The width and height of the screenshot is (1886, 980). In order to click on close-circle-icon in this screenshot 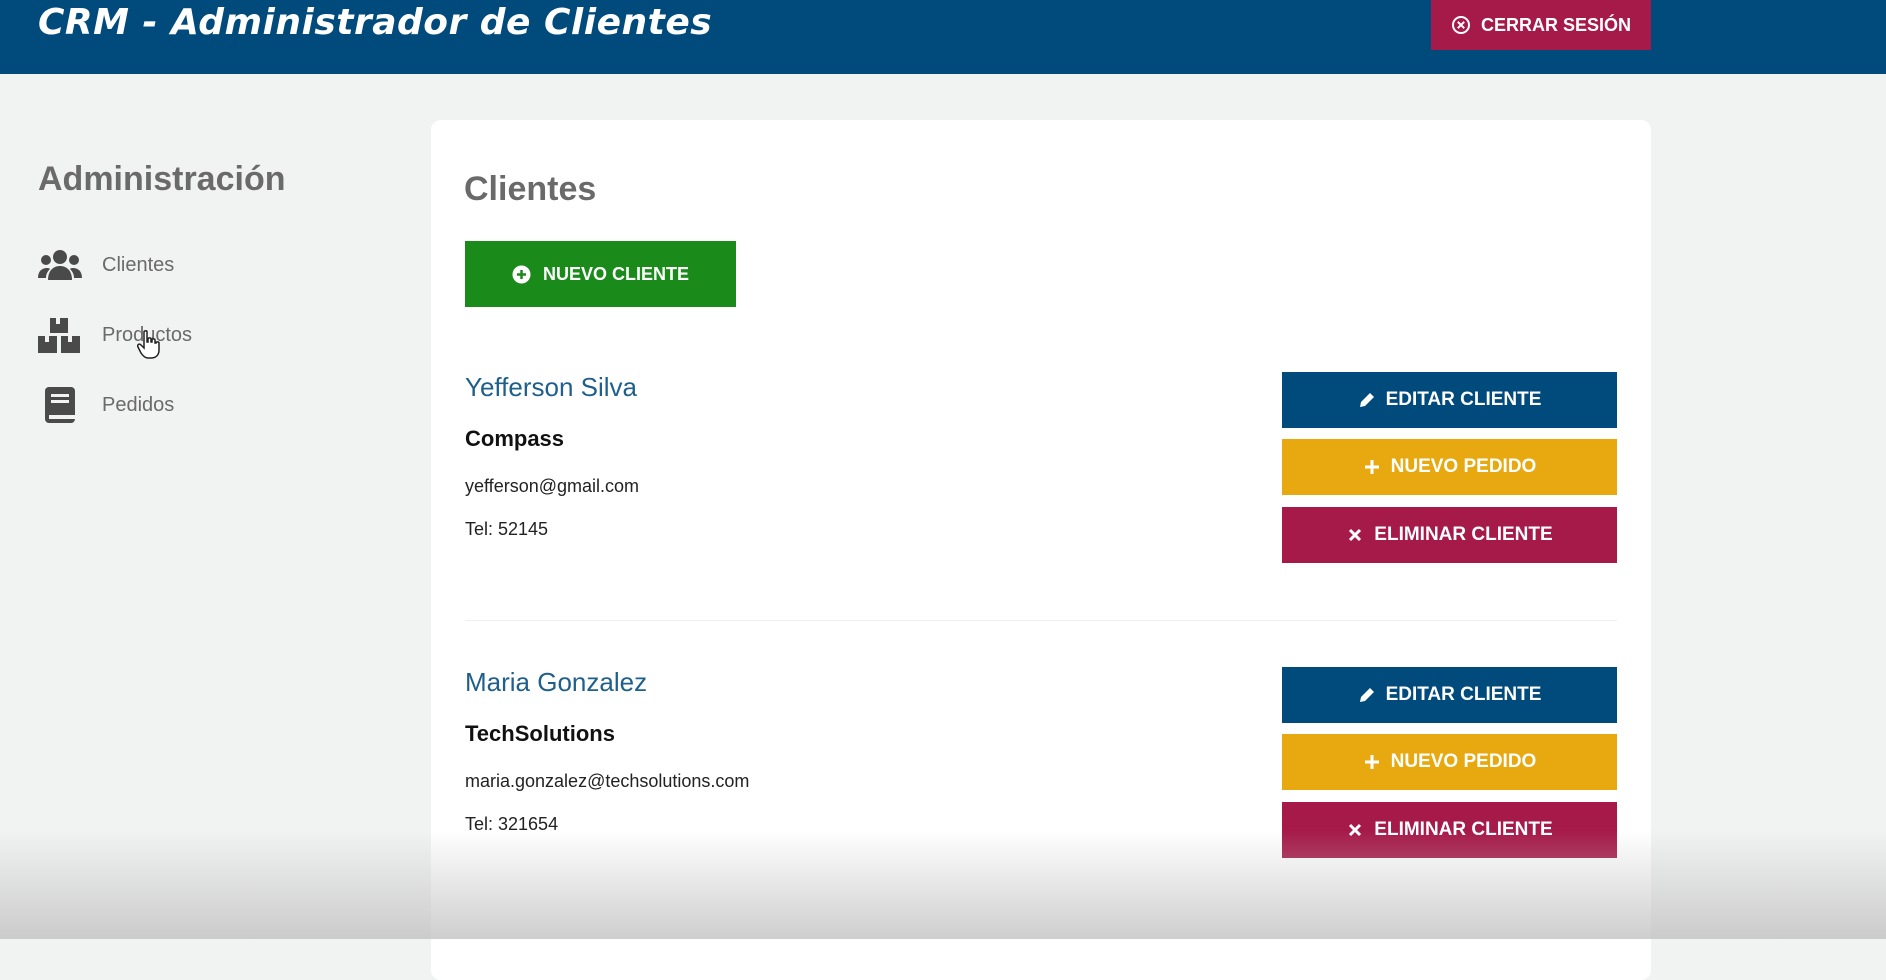, I will do `click(1460, 25)`.